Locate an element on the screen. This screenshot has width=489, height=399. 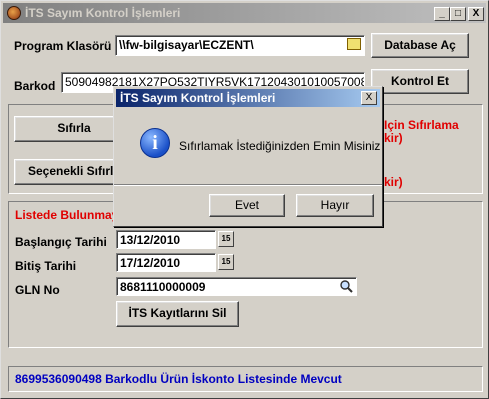
search-icon is located at coordinates (346, 286).